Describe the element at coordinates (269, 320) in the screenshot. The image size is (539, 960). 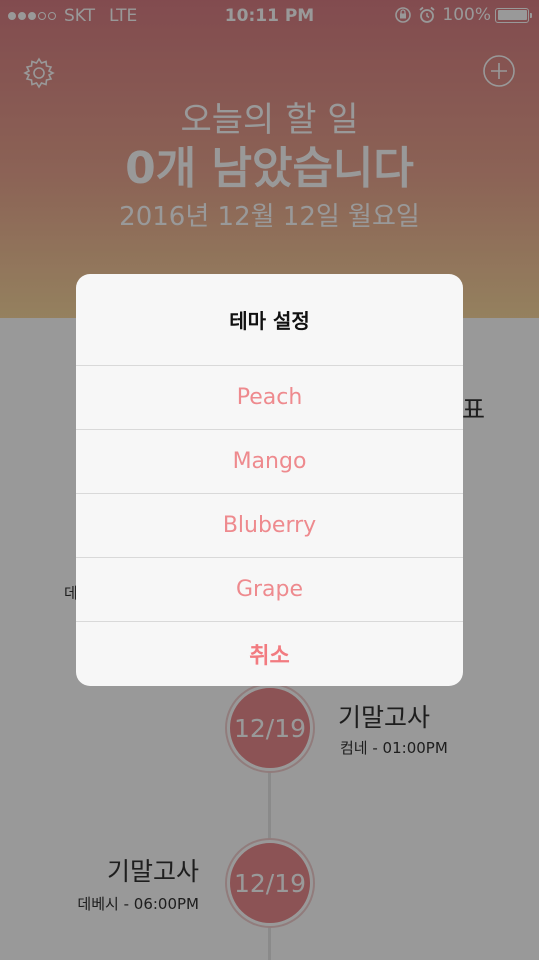
I see `dialog-title: 테마 설정` at that location.